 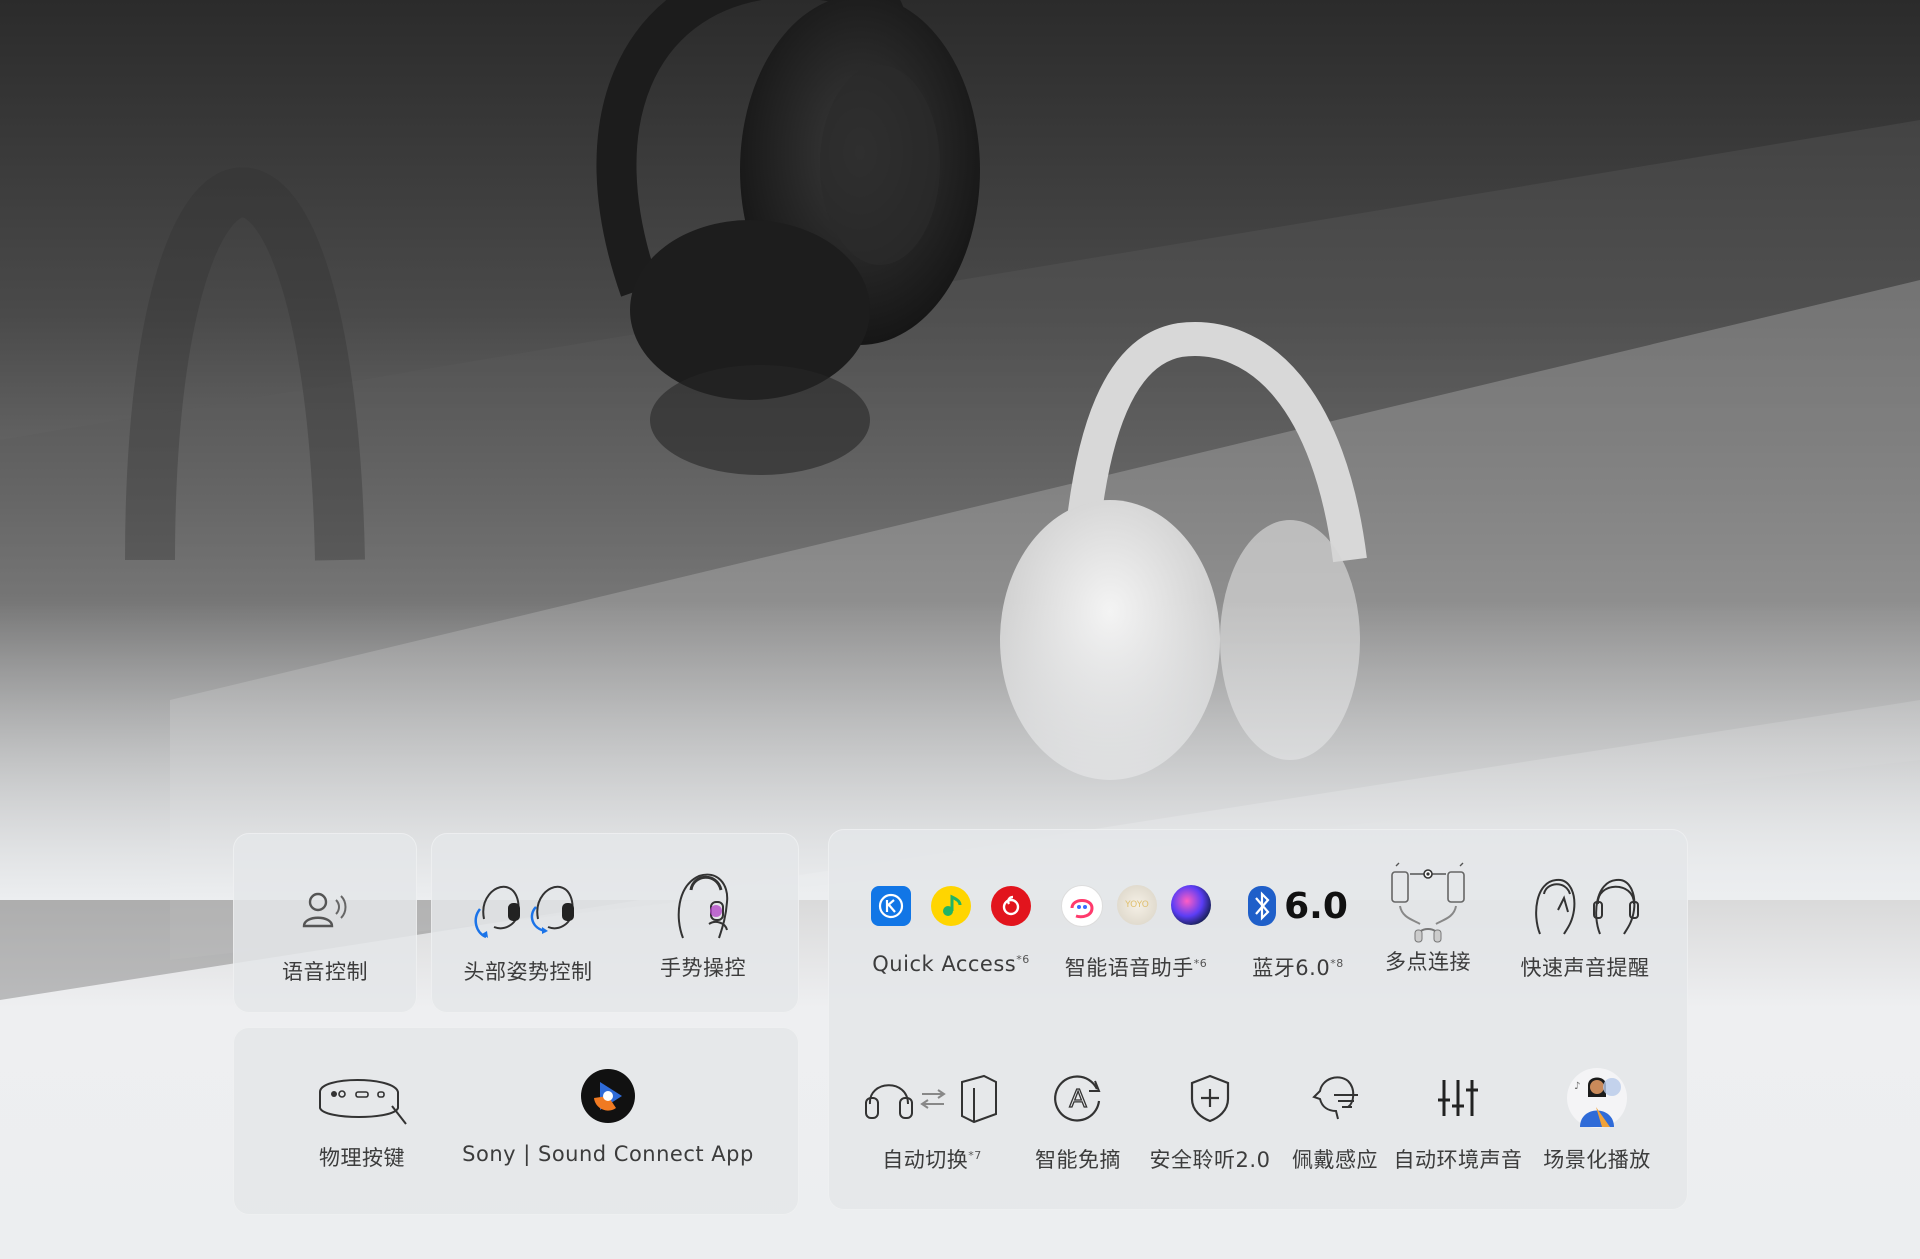 I want to click on feature-label-text: 智能语音助手, so click(x=1129, y=968).